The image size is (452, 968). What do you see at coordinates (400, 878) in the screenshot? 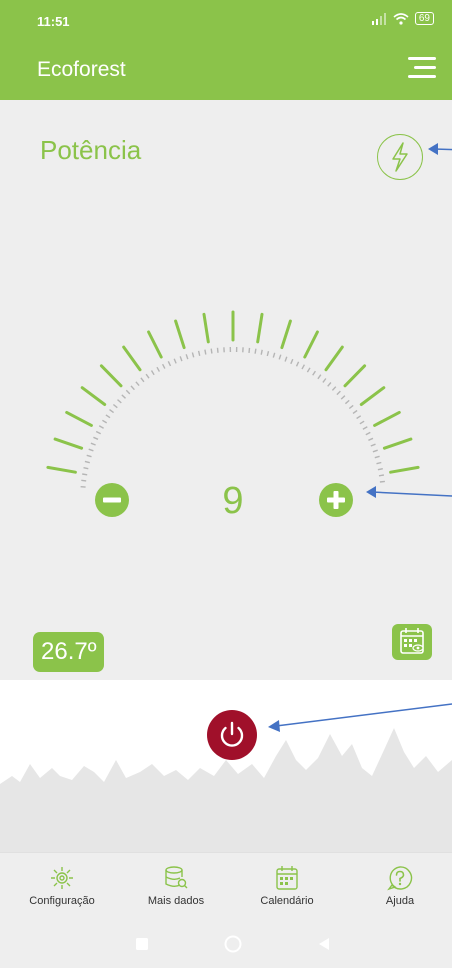
I see `help-icon` at bounding box center [400, 878].